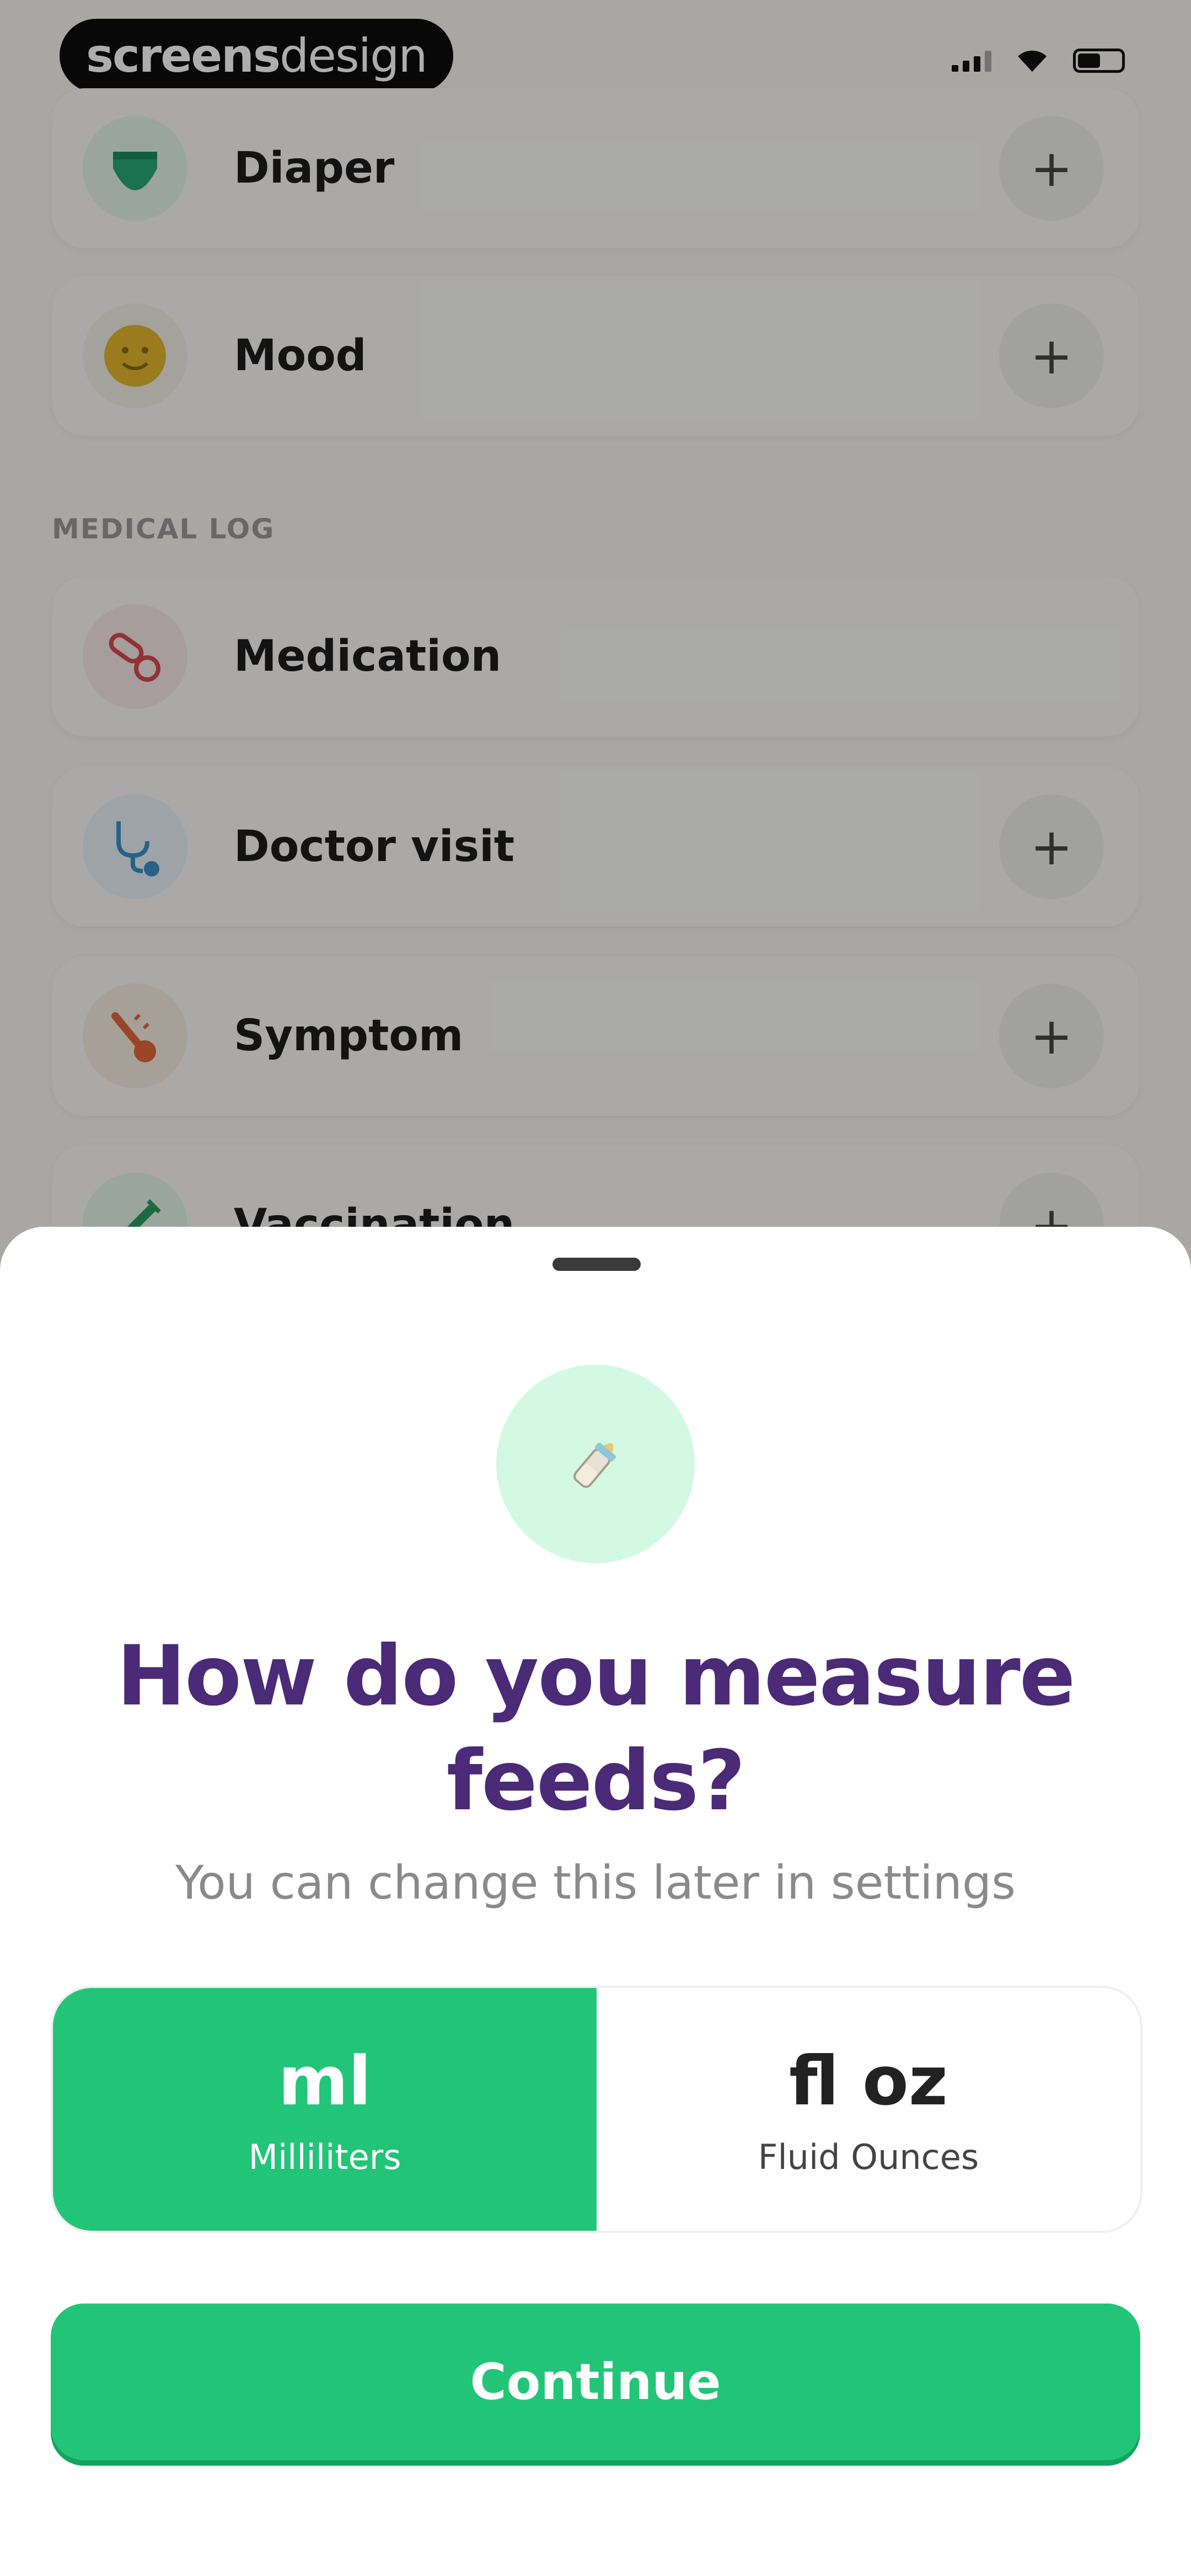 The width and height of the screenshot is (1191, 2576). What do you see at coordinates (869, 2156) in the screenshot?
I see `option-description: Fluid Ounces` at bounding box center [869, 2156].